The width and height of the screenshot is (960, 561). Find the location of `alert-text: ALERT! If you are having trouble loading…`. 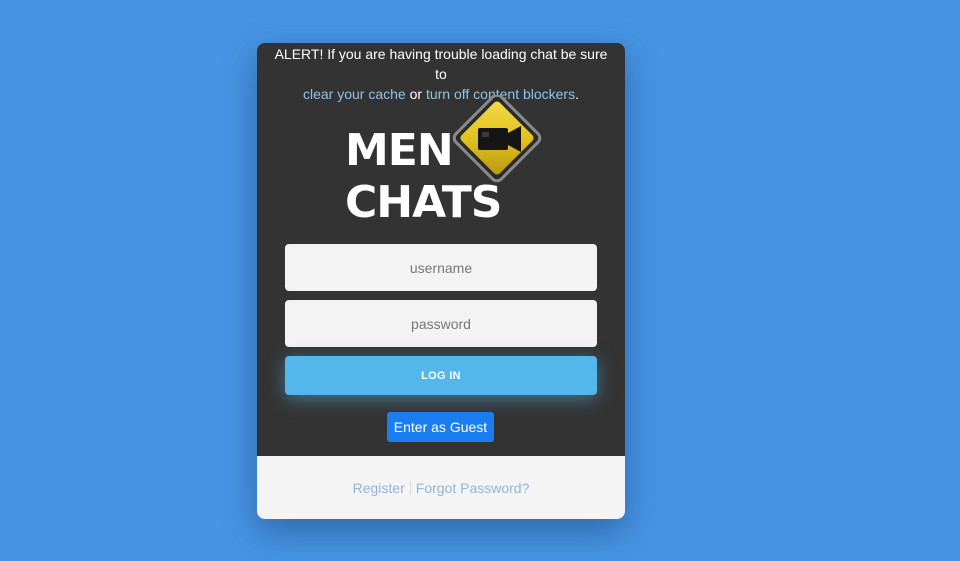

alert-text: ALERT! If you are having trouble loading… is located at coordinates (441, 64).